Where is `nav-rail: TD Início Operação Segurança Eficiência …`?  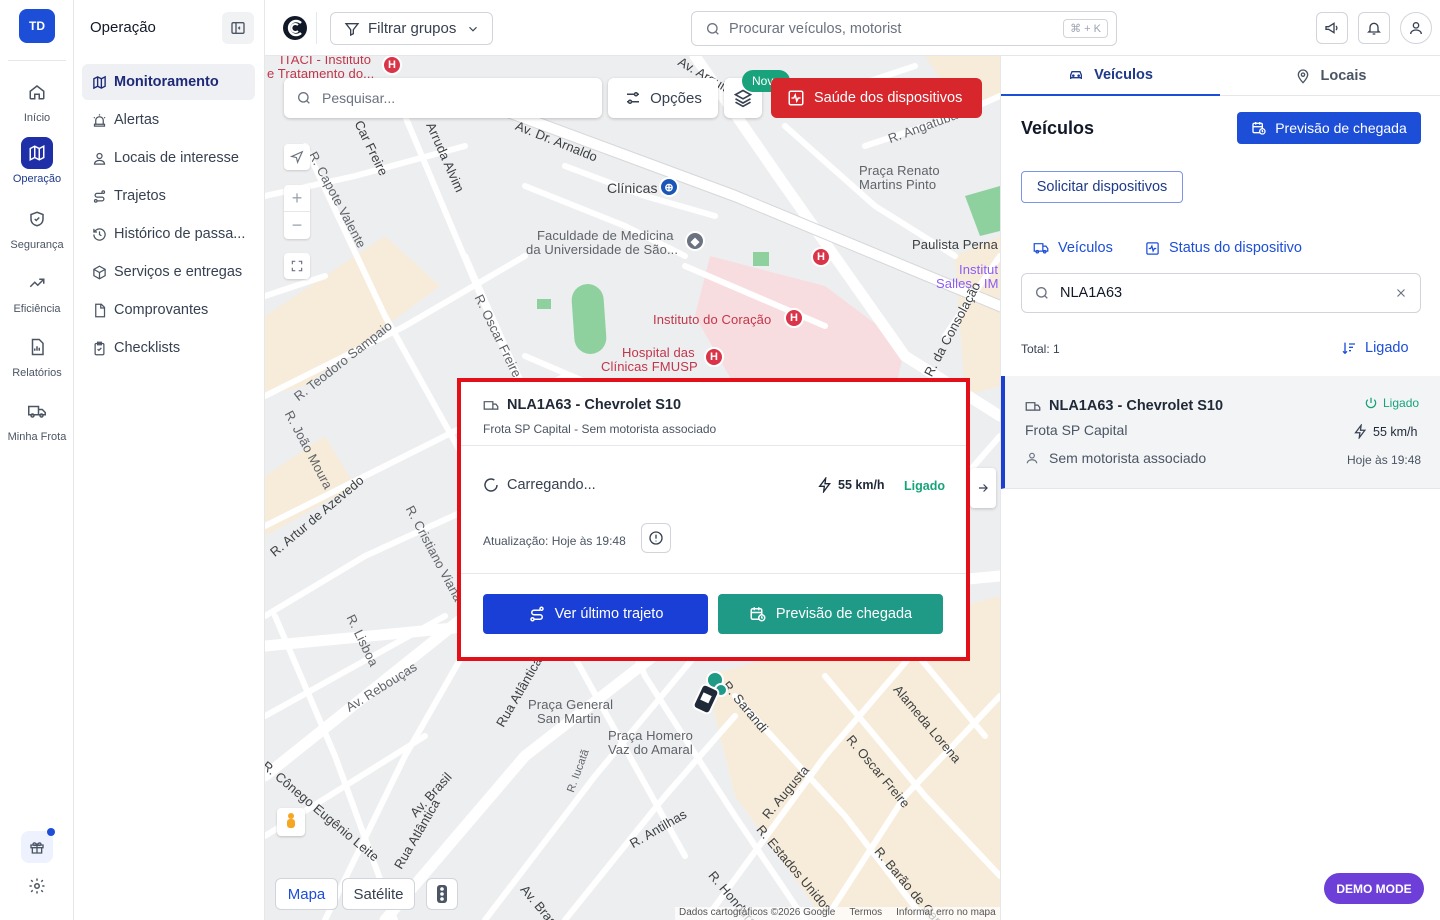 nav-rail: TD Início Operação Segurança Eficiência … is located at coordinates (37, 460).